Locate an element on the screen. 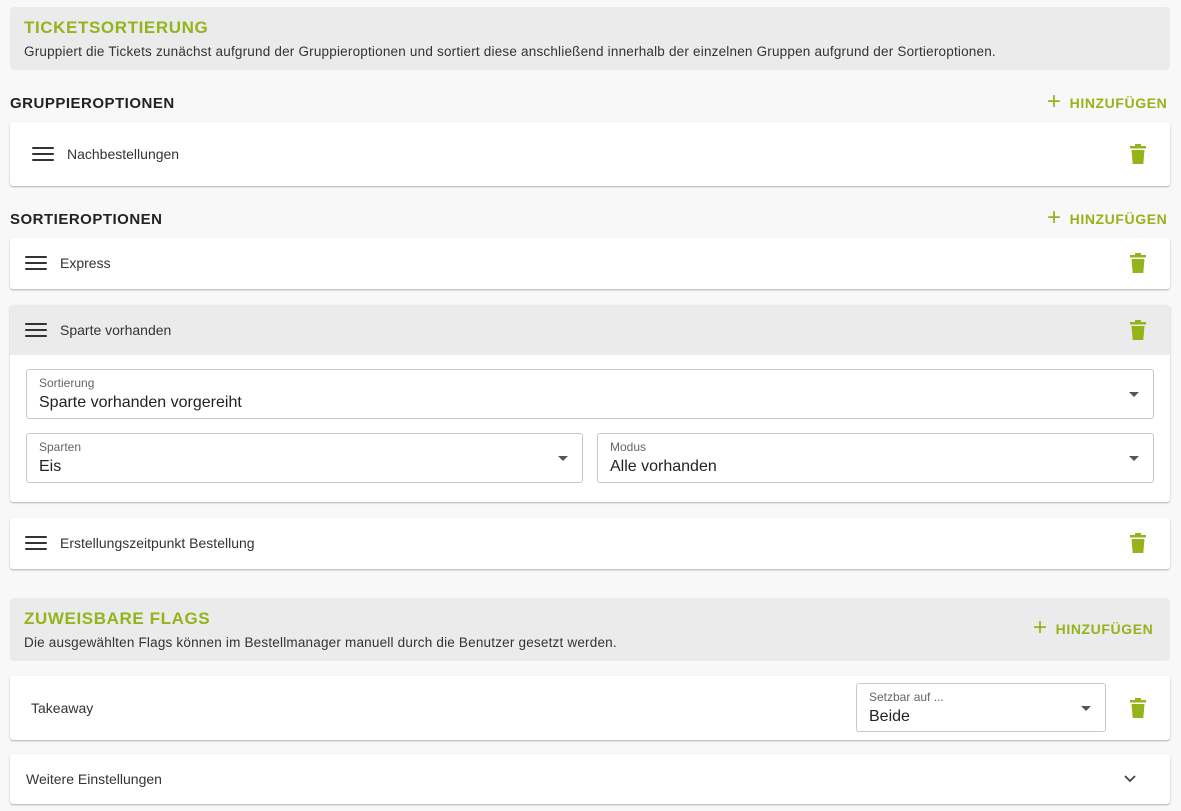 The image size is (1181, 811). flag-label: Takeaway is located at coordinates (62, 708).